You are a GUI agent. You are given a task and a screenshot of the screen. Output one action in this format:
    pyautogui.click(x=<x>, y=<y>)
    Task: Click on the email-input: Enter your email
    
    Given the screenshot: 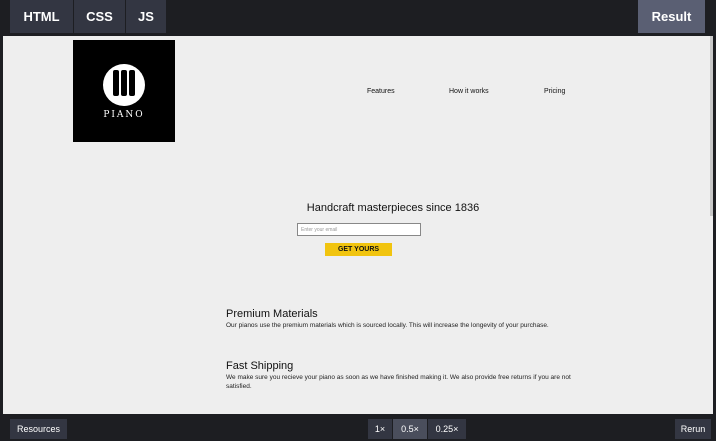 What is the action you would take?
    pyautogui.click(x=359, y=229)
    